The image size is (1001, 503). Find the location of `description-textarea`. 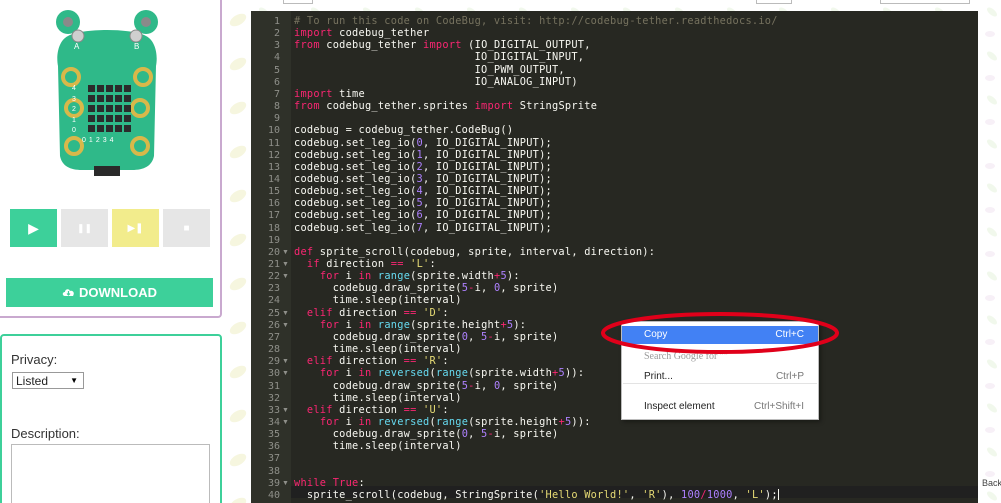

description-textarea is located at coordinates (110, 473).